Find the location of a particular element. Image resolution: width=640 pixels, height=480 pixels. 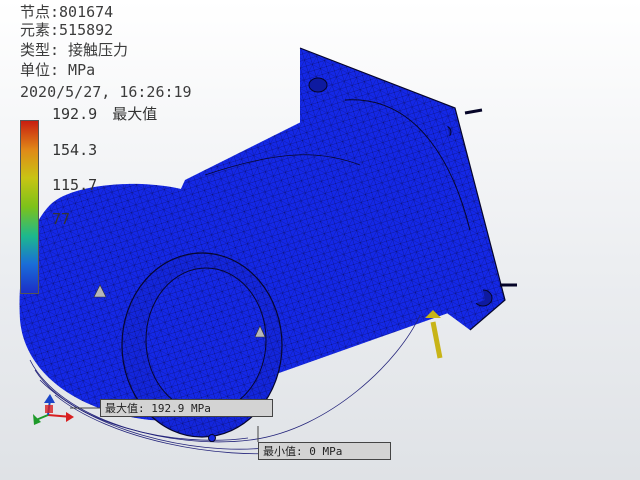

node-count: 节点:801674 is located at coordinates (67, 12).